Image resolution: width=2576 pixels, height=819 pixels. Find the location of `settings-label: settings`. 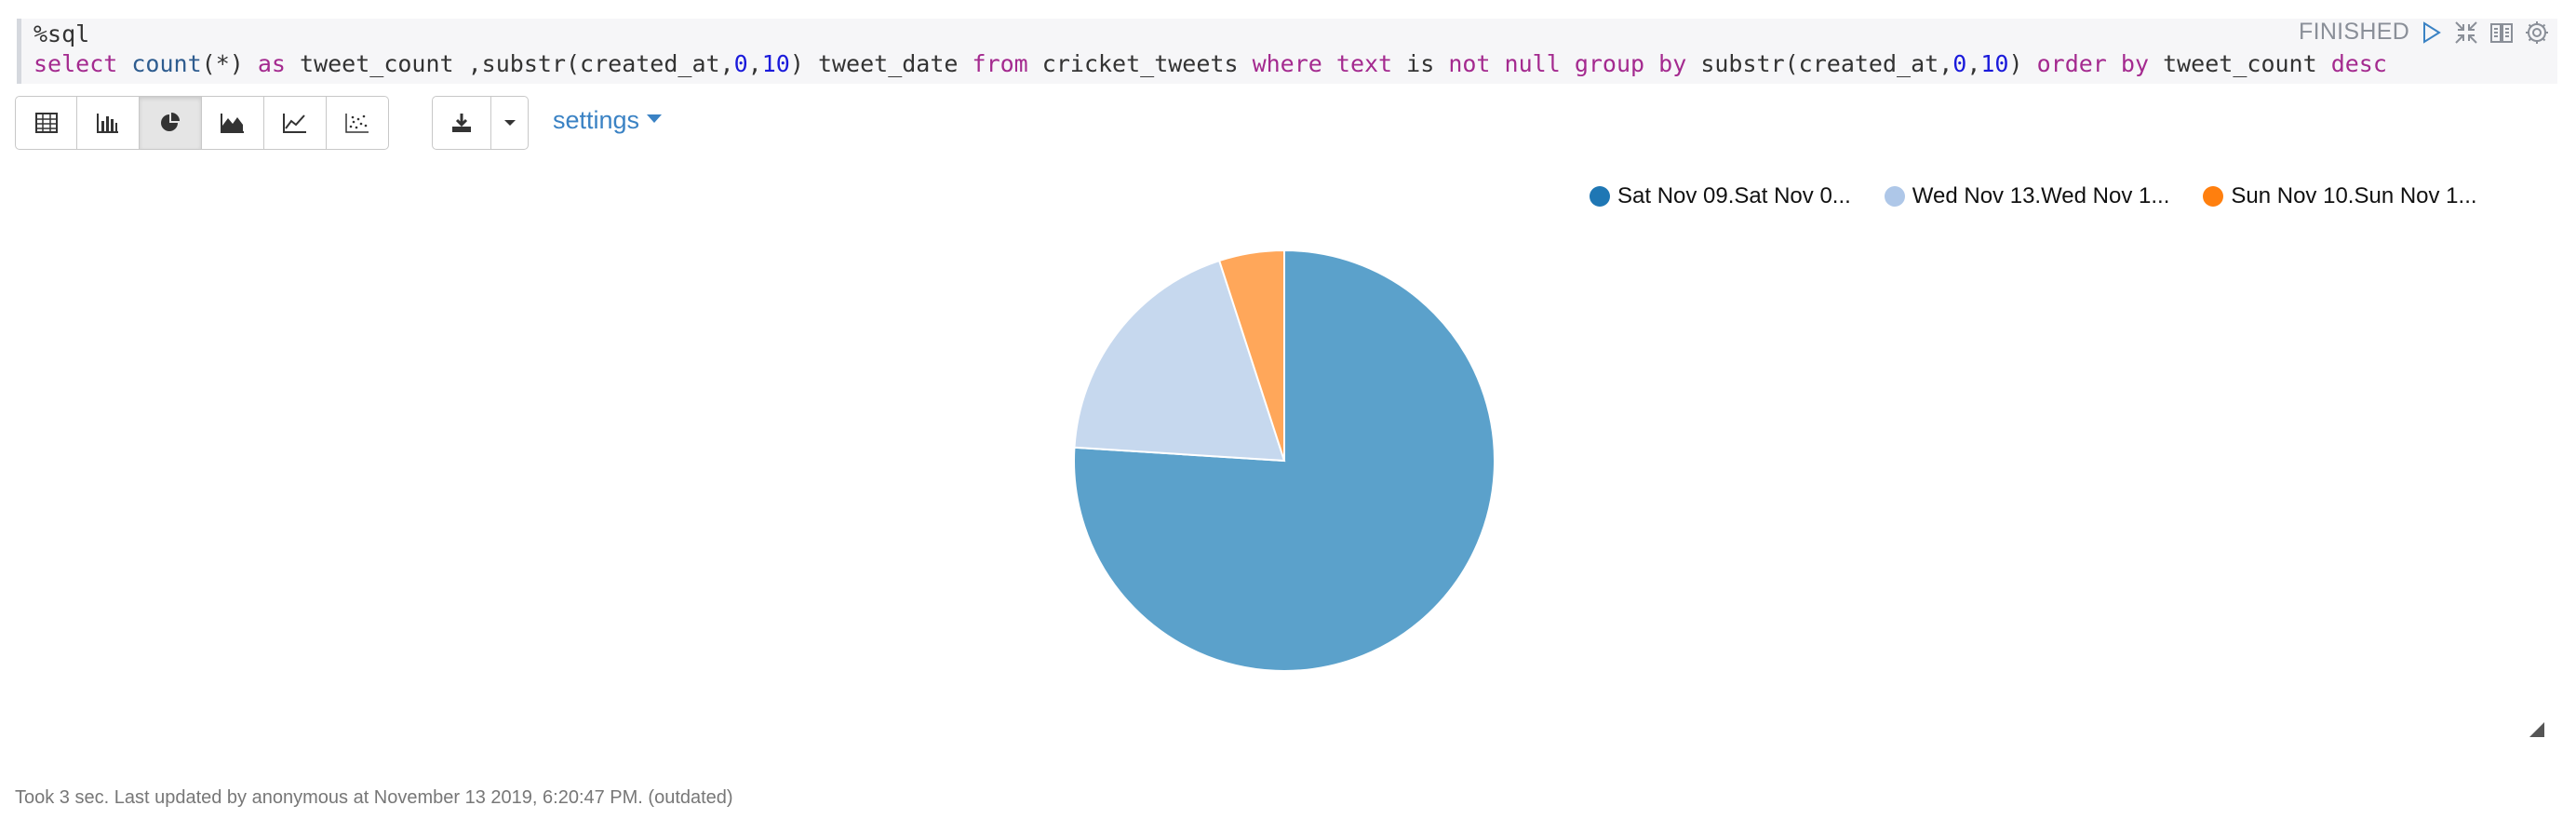

settings-label: settings is located at coordinates (596, 120).